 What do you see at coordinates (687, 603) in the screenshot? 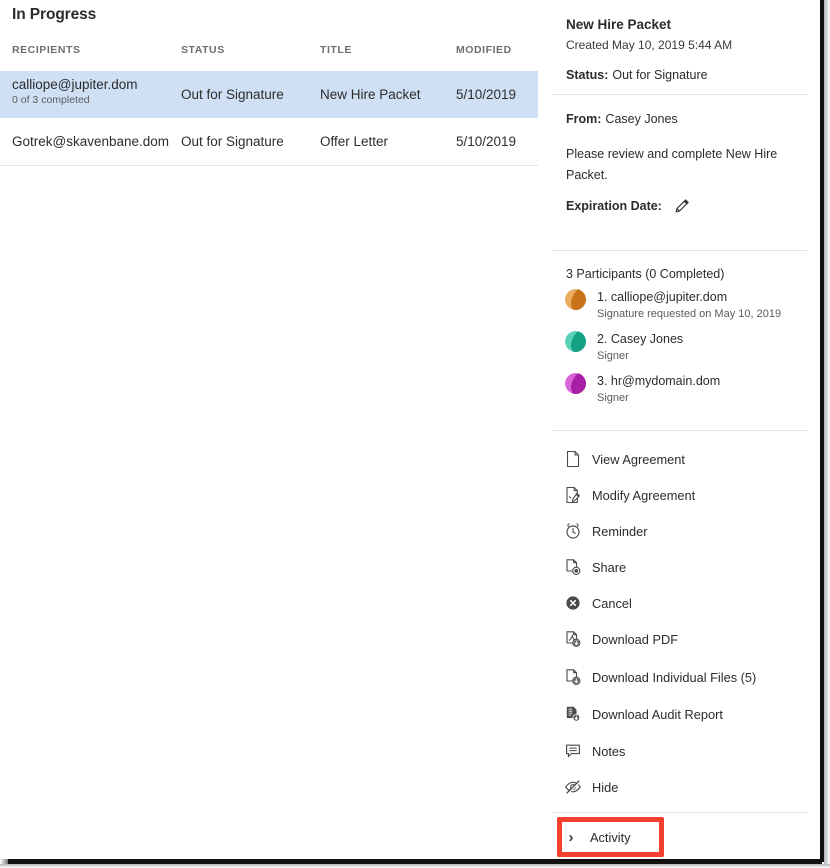
I see `action-cancel: Cancel` at bounding box center [687, 603].